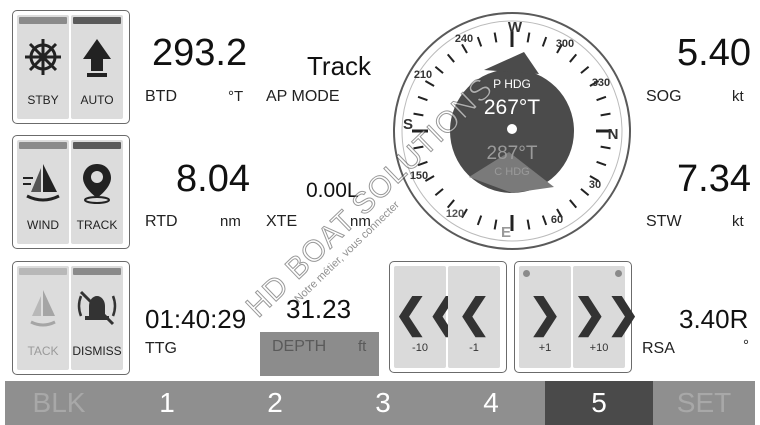 The width and height of the screenshot is (760, 425). Describe the element at coordinates (360, 221) in the screenshot. I see `xte-unit: nm` at that location.